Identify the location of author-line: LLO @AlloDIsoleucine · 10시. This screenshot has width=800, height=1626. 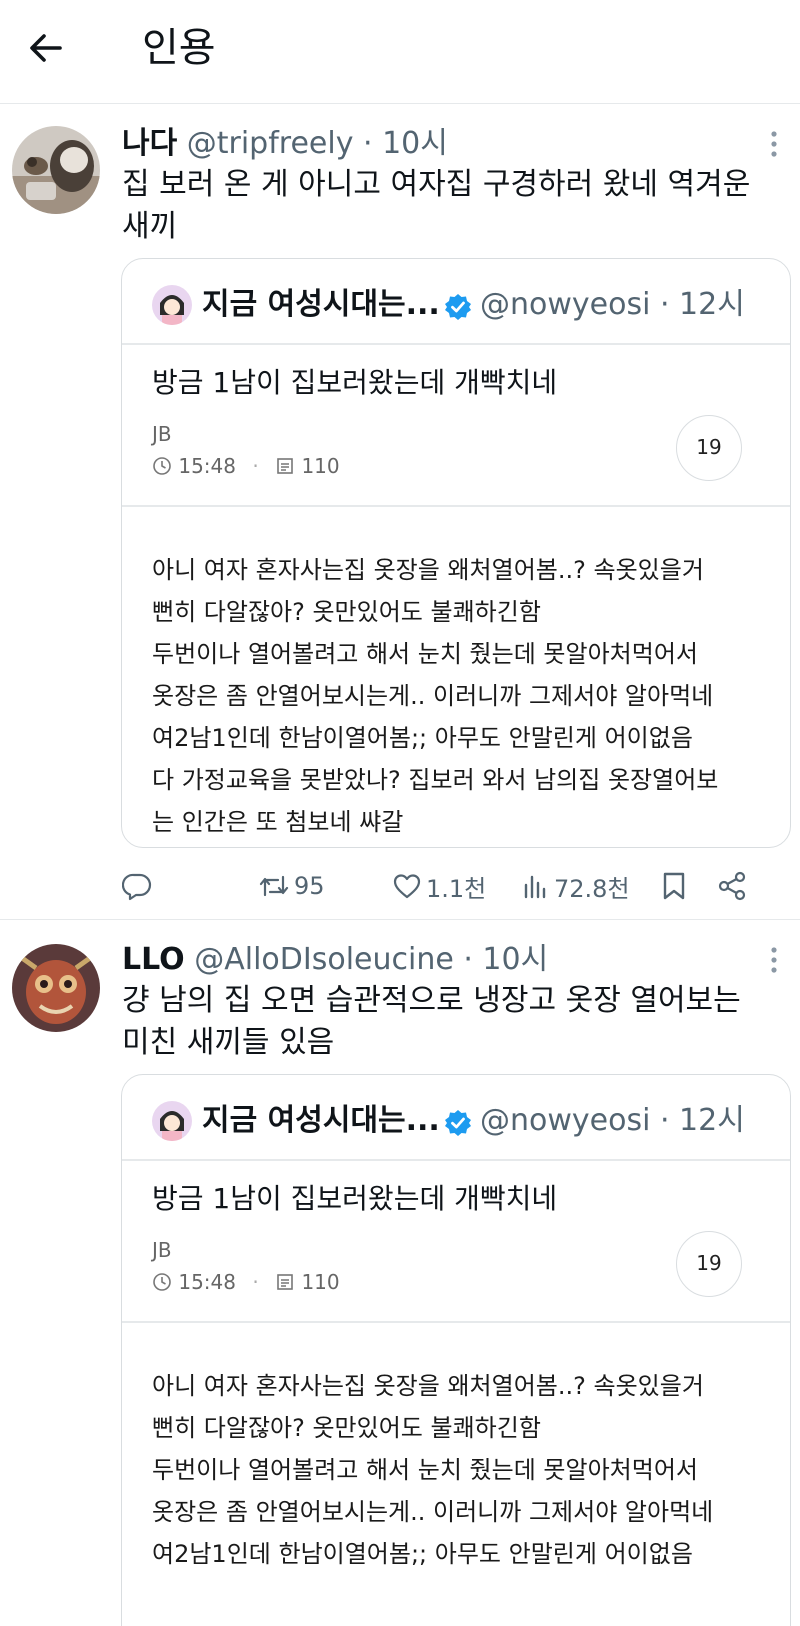
(335, 960).